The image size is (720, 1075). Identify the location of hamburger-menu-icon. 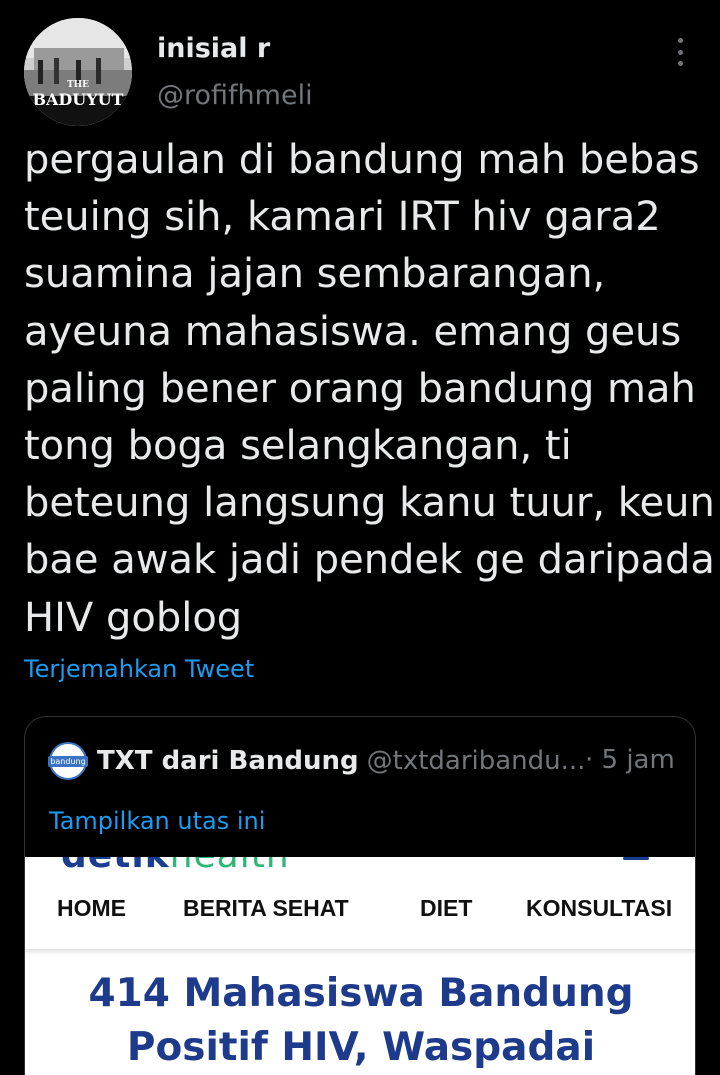
(636, 860).